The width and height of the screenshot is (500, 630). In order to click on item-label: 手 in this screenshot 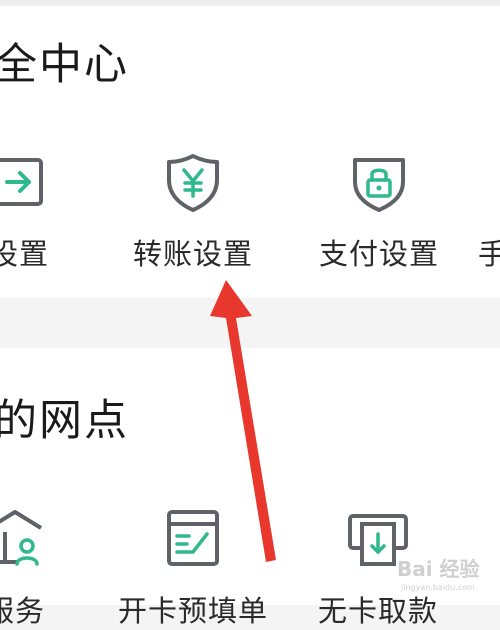, I will do `click(489, 254)`.